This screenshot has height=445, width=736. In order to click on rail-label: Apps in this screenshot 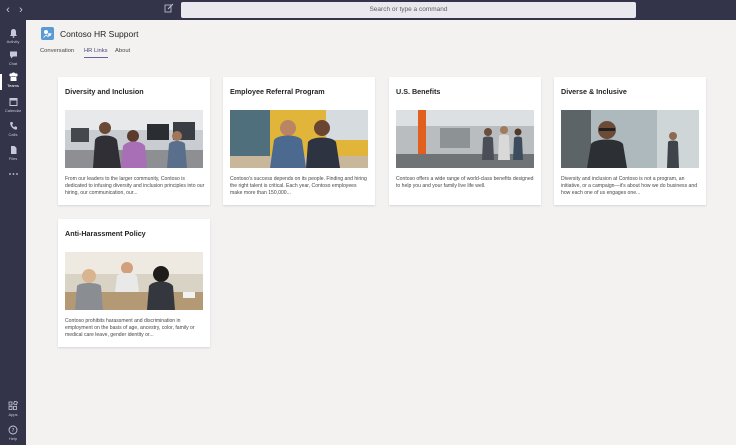, I will do `click(13, 414)`.